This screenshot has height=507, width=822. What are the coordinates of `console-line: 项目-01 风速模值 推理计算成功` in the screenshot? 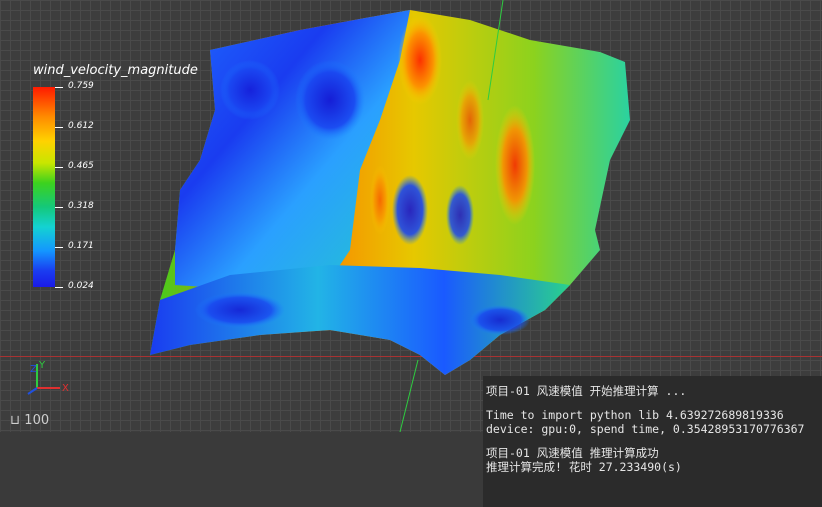 It's located at (572, 453).